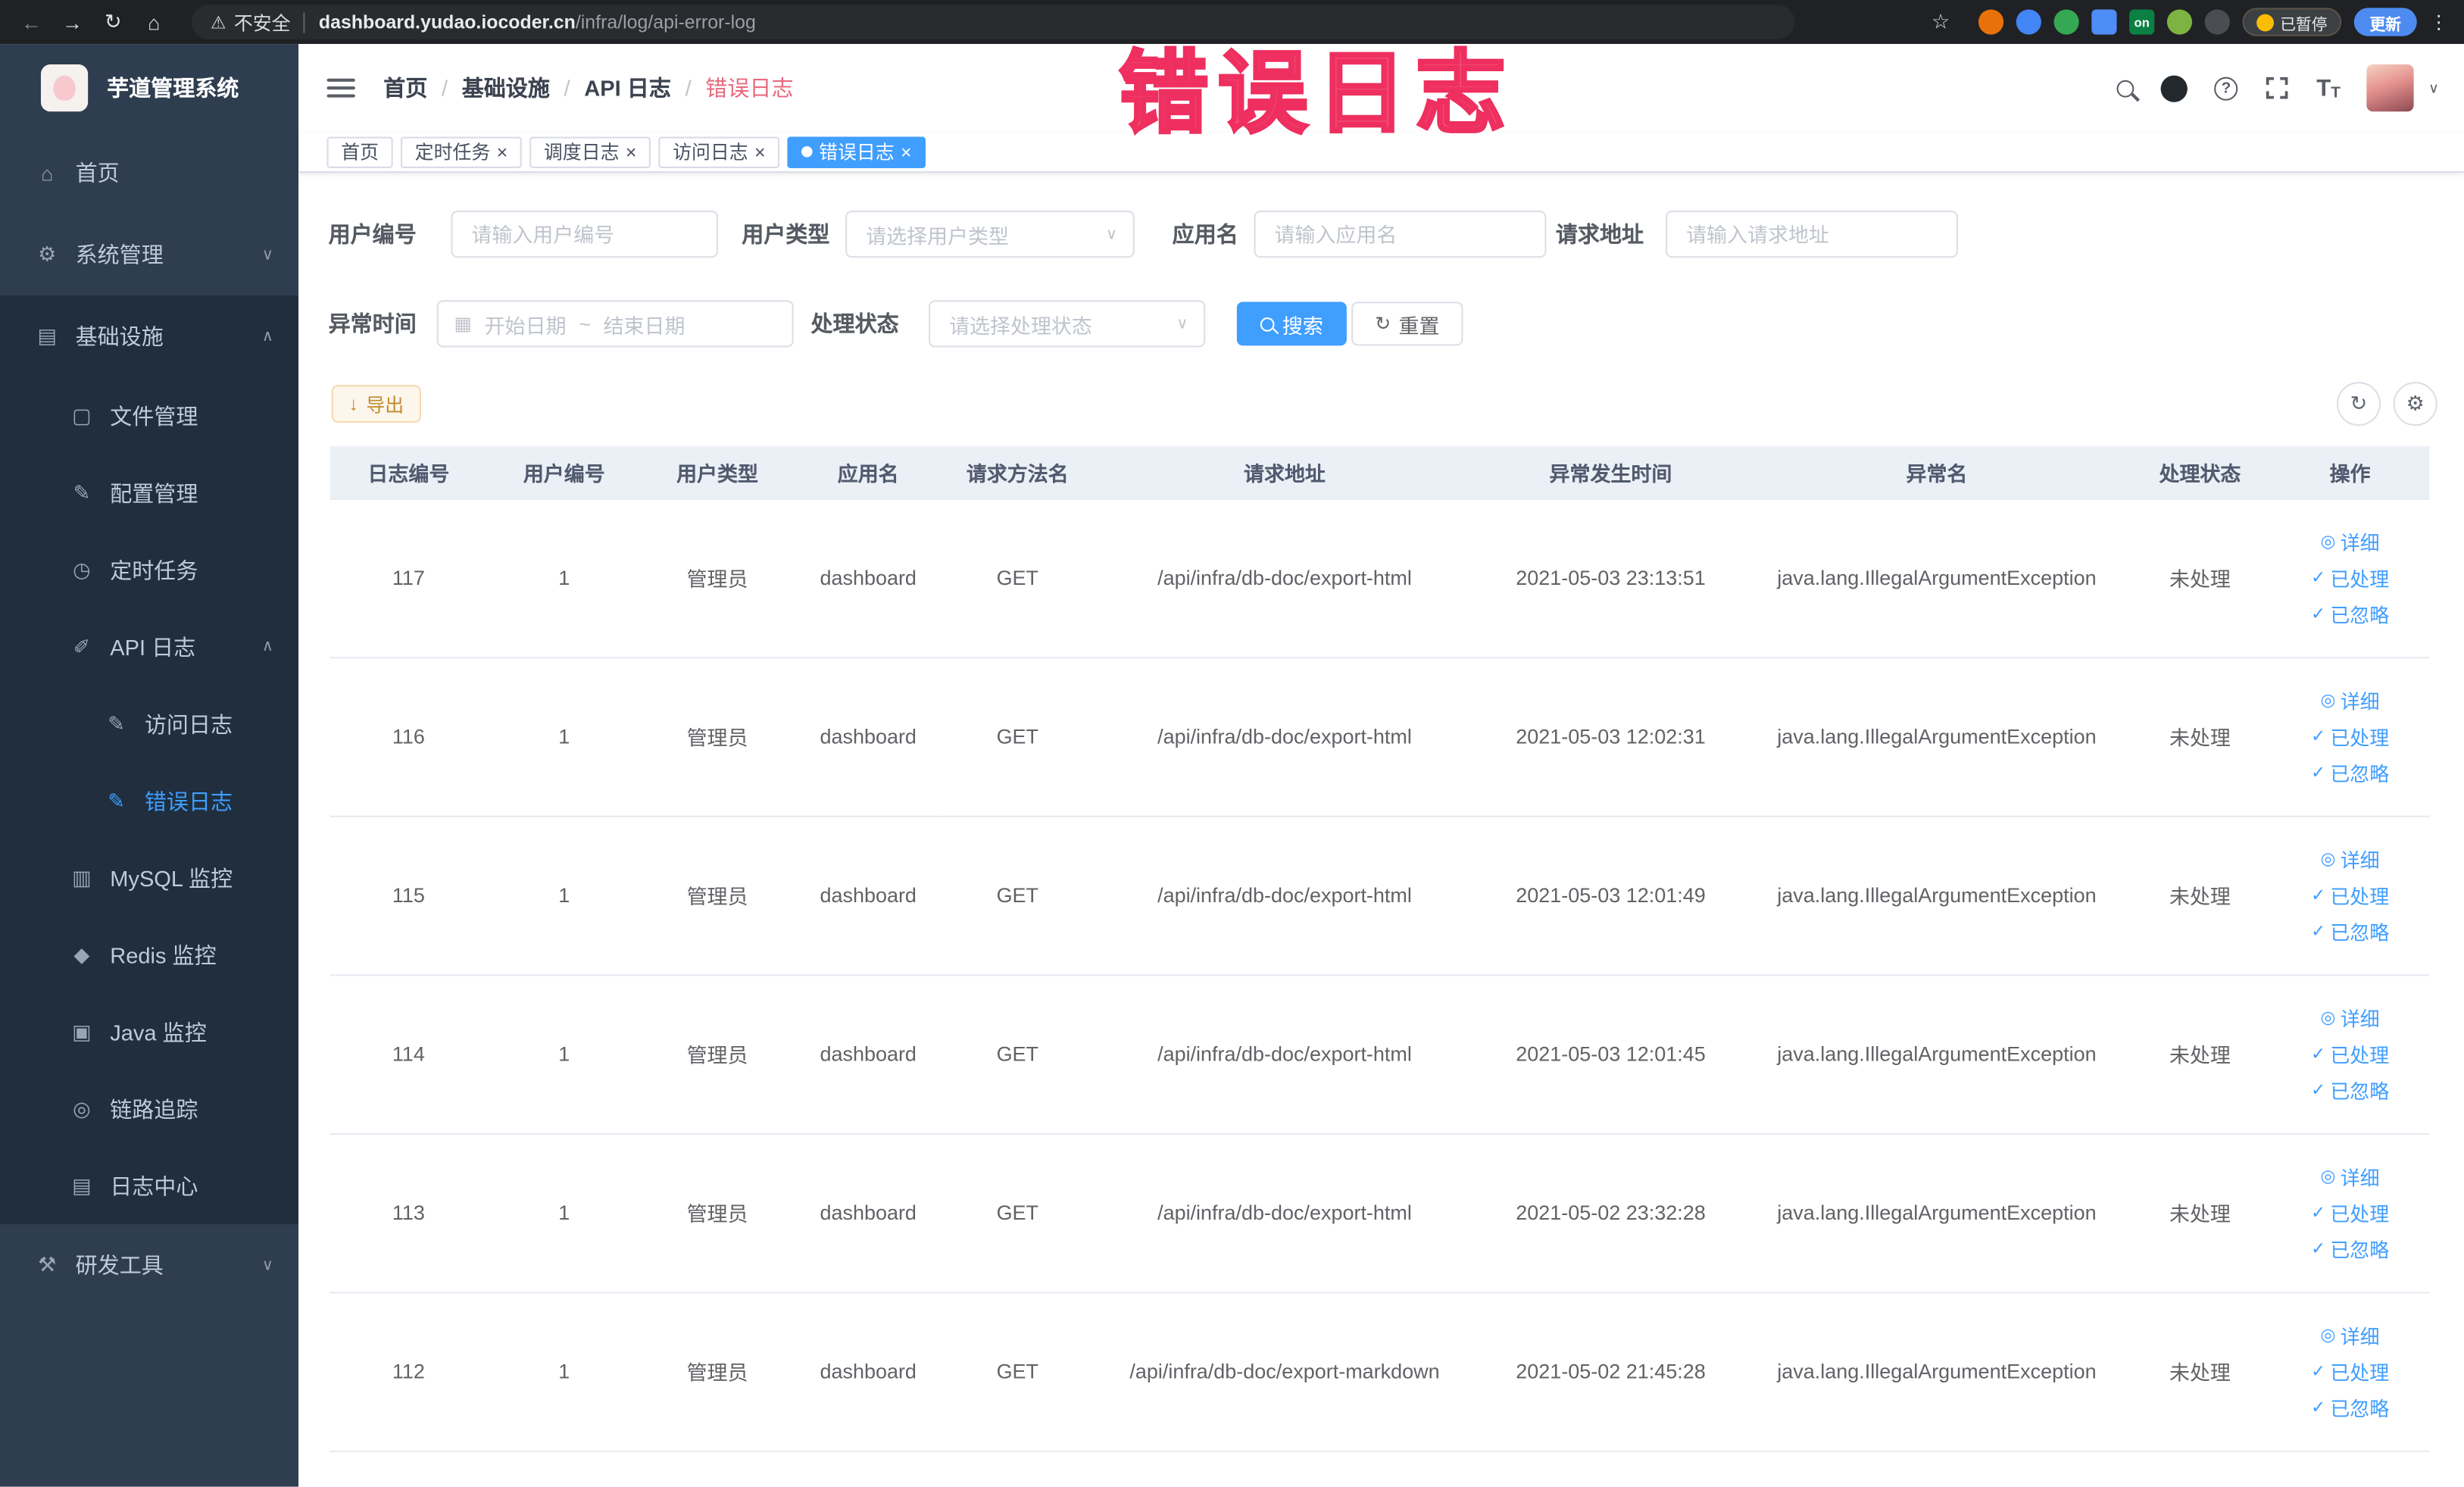 The width and height of the screenshot is (2464, 1487). What do you see at coordinates (2142, 22) in the screenshot?
I see `extension-icon-on: on` at bounding box center [2142, 22].